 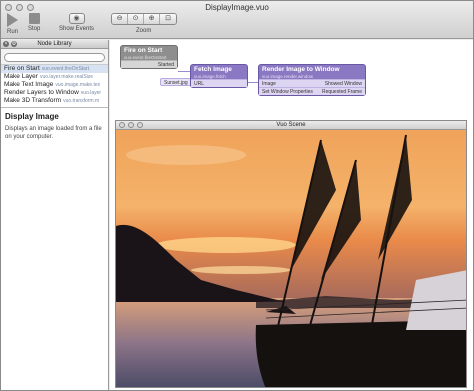 What do you see at coordinates (66, 76) in the screenshot?
I see `library-item-class: vuo.layer.make.realSize` at bounding box center [66, 76].